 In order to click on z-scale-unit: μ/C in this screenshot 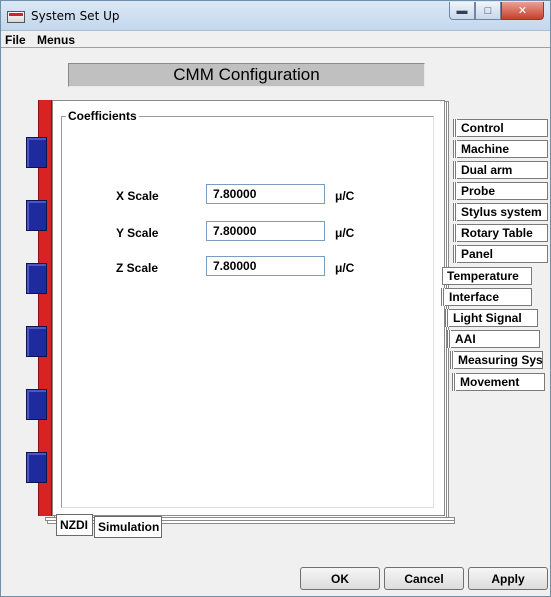, I will do `click(345, 268)`.